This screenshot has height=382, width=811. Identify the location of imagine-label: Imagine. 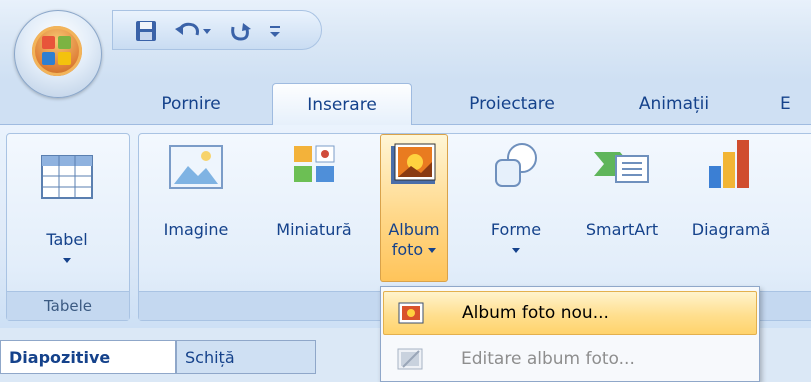
(196, 229).